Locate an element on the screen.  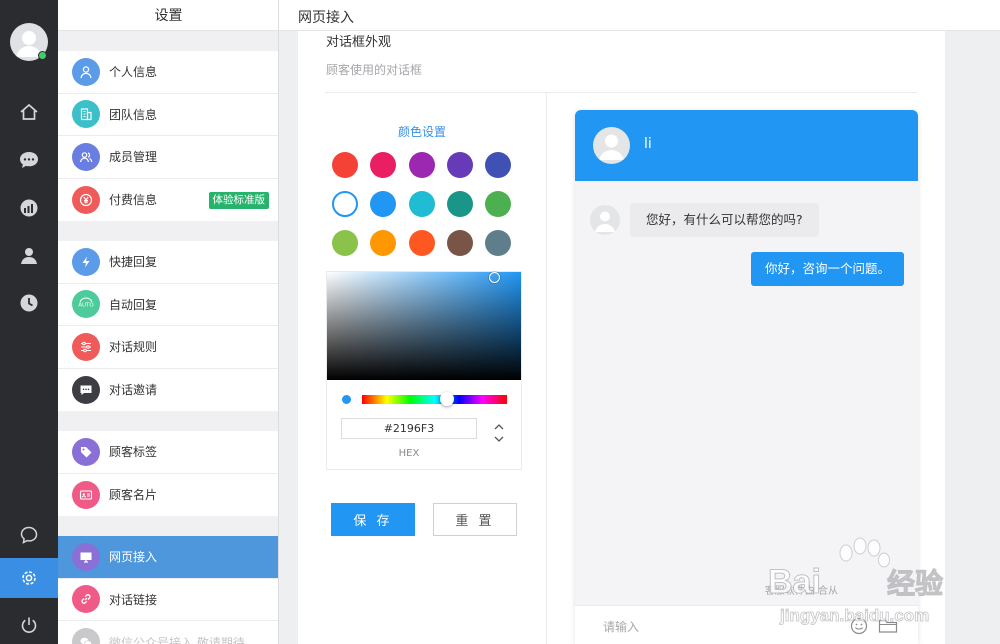
online-status-dot is located at coordinates (42, 55).